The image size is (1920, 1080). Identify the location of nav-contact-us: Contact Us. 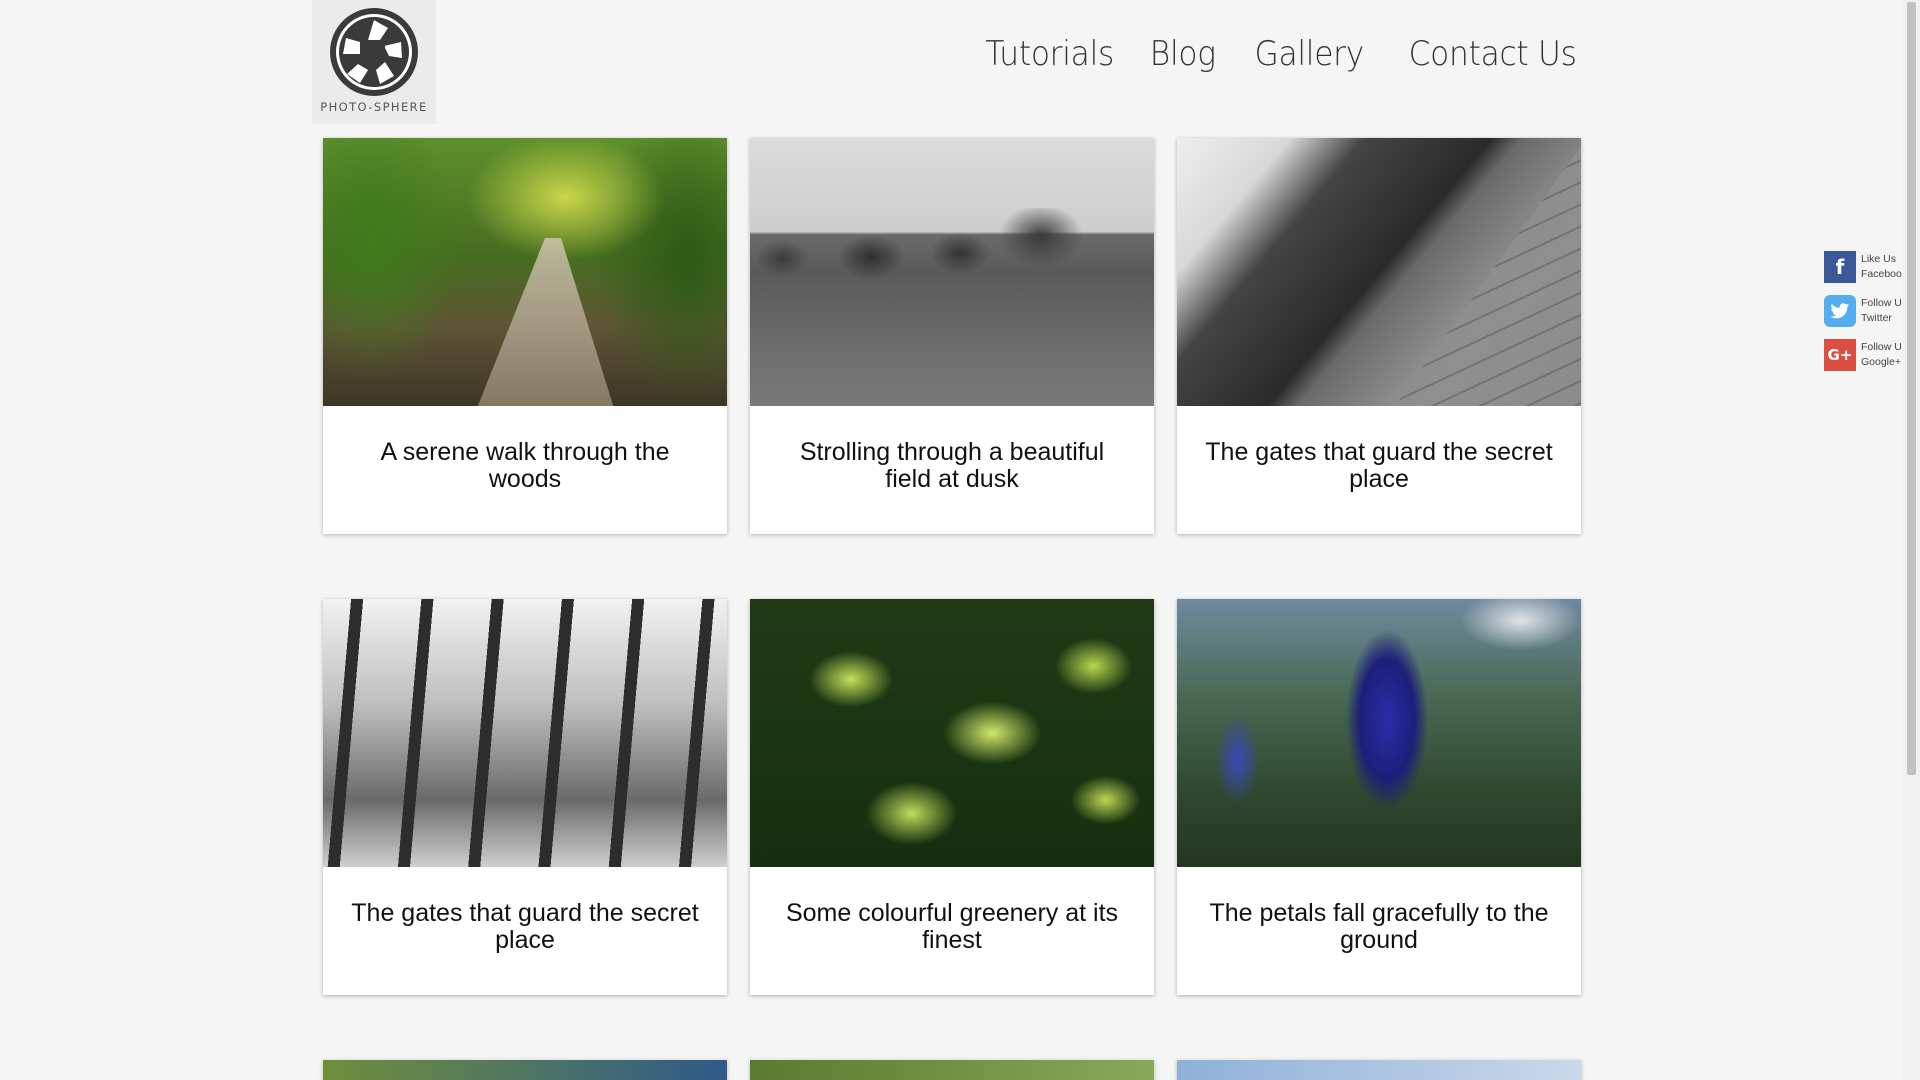
(1493, 54).